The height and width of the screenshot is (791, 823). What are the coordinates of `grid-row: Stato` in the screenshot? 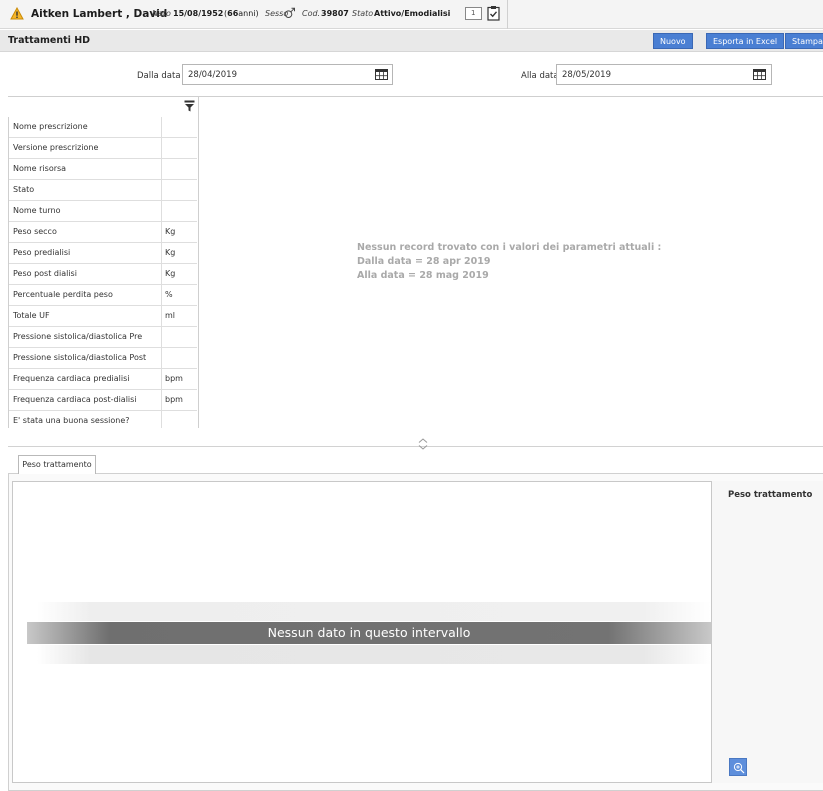 It's located at (103, 190).